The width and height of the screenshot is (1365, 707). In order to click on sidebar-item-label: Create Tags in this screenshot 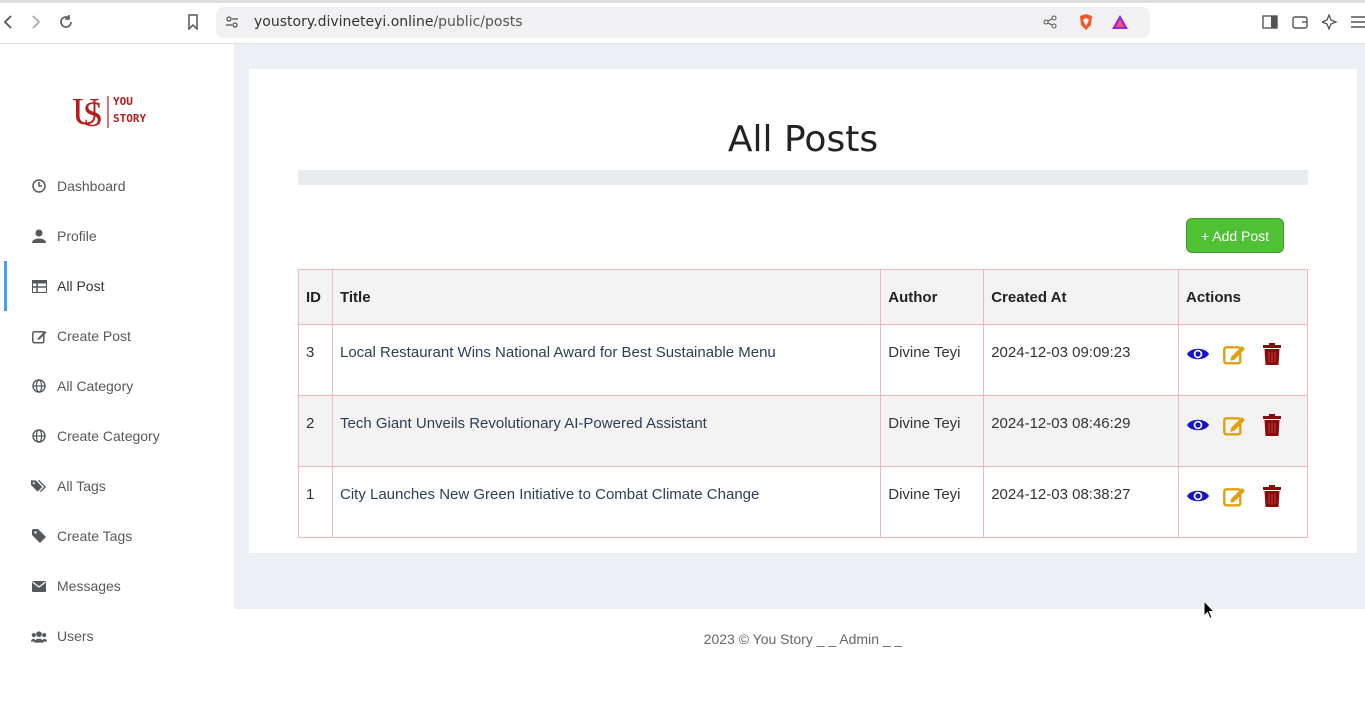, I will do `click(95, 536)`.